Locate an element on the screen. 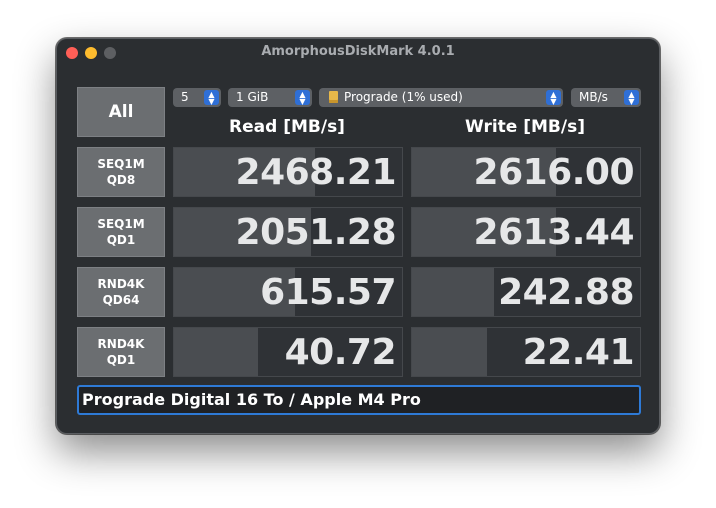 This screenshot has width=716, height=508. row-button-rnd4k-qd1: RND4K QD1 is located at coordinates (121, 352).